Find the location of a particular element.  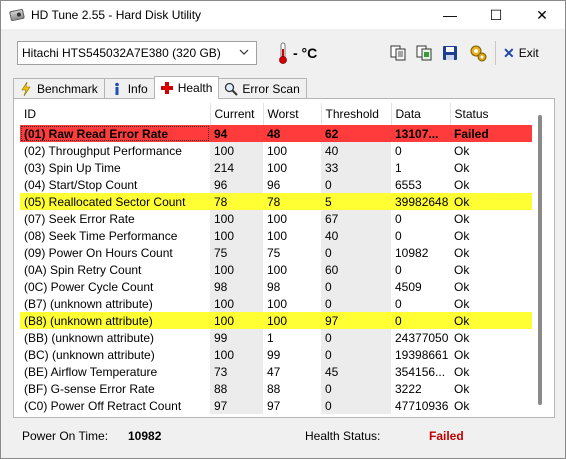

tab-benchmark: Benchmark is located at coordinates (59, 88).